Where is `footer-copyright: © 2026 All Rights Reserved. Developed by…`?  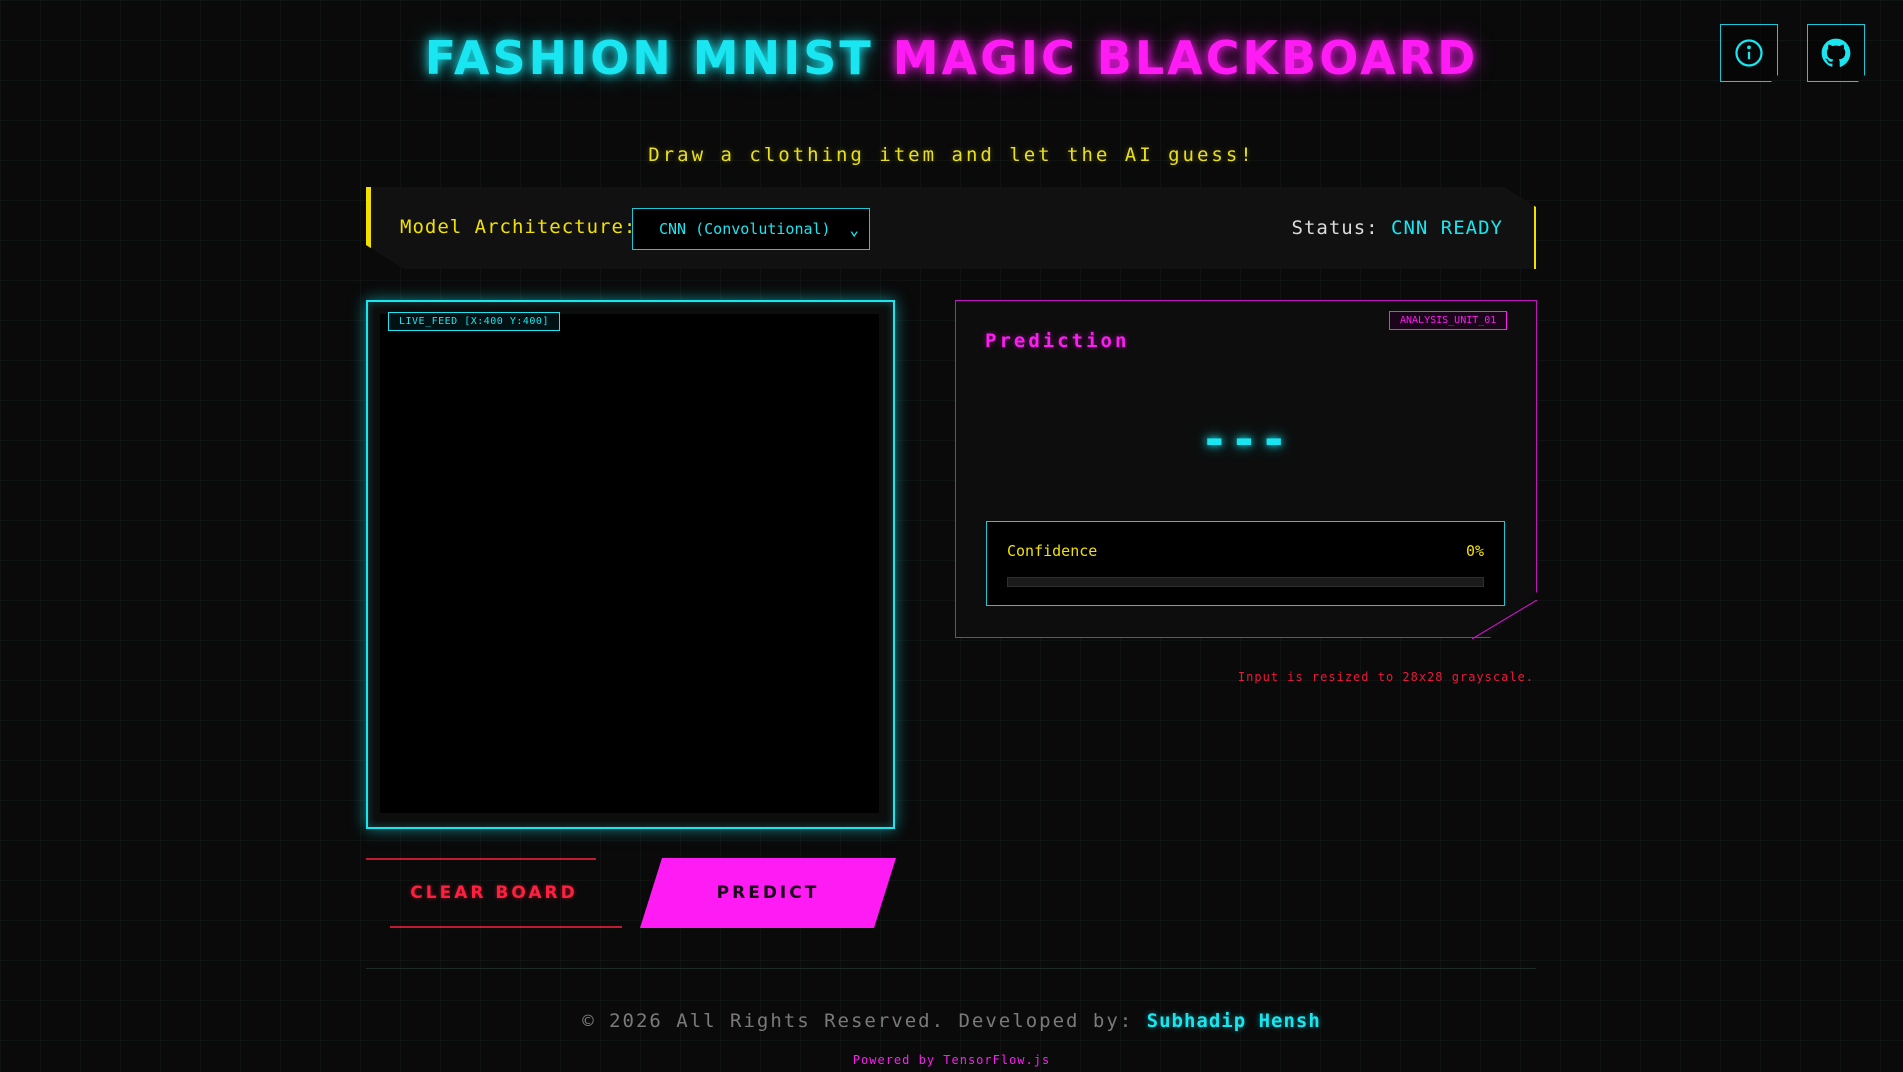 footer-copyright: © 2026 All Rights Reserved. Developed by… is located at coordinates (951, 1021).